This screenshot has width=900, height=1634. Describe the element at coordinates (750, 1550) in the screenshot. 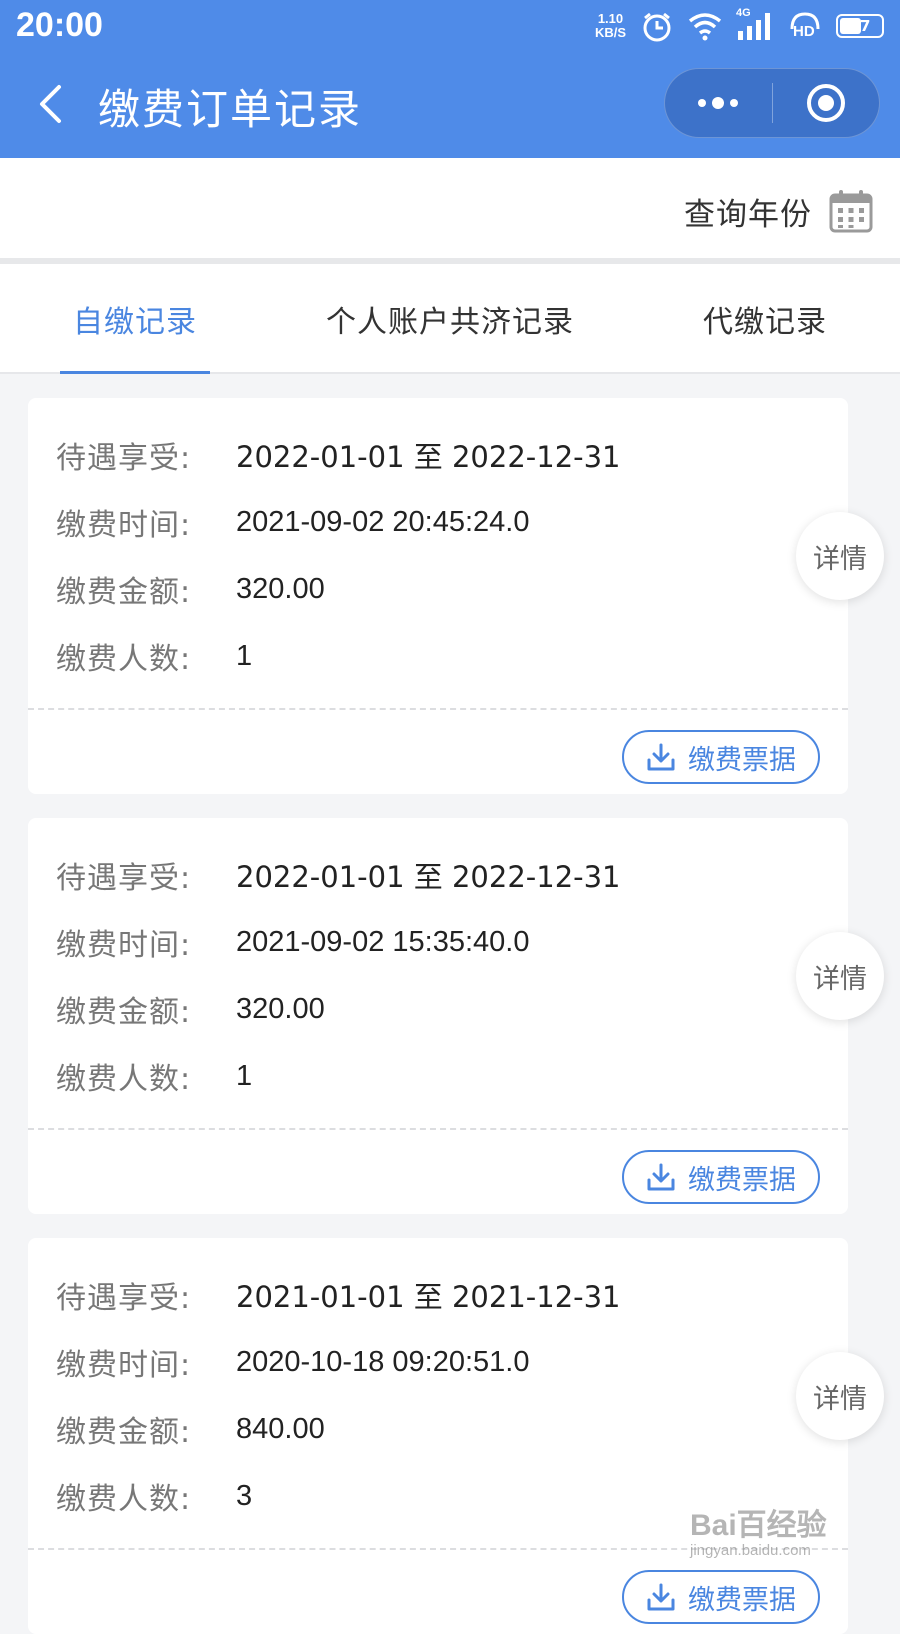

I see `watermark-sub: jingyan.baidu.com` at that location.